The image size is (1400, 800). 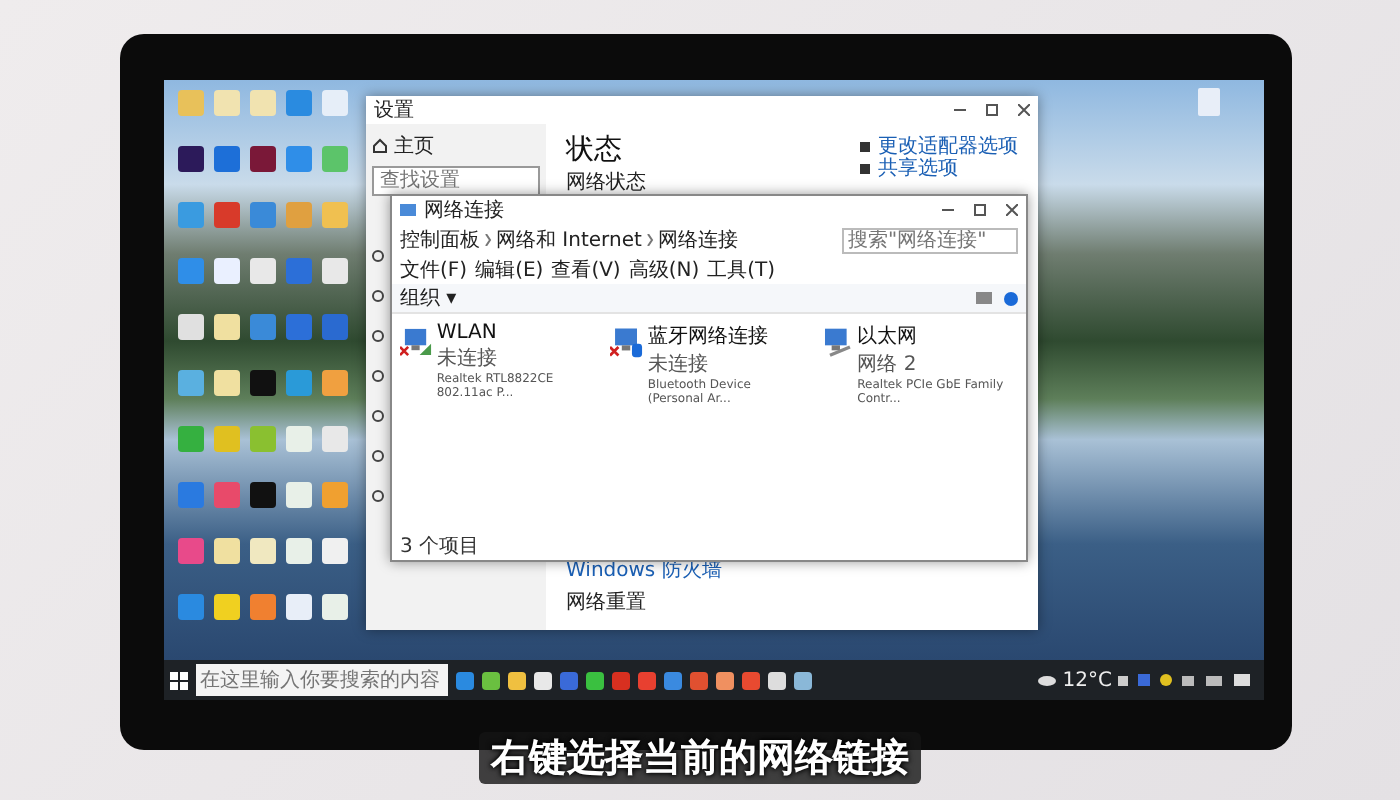 What do you see at coordinates (322, 680) in the screenshot?
I see `taskbar-search-field: 在这里输入你要搜索的内容` at bounding box center [322, 680].